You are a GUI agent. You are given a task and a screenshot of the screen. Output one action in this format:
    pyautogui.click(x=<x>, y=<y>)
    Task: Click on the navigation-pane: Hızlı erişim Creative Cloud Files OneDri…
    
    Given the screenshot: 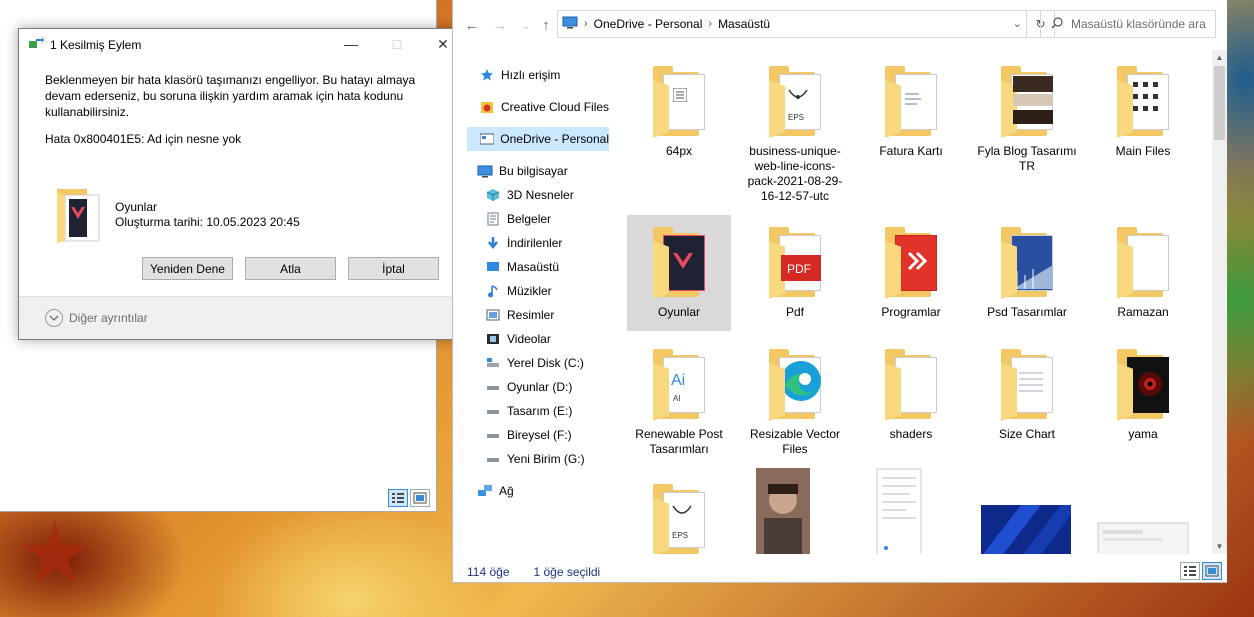 What is the action you would take?
    pyautogui.click(x=533, y=302)
    